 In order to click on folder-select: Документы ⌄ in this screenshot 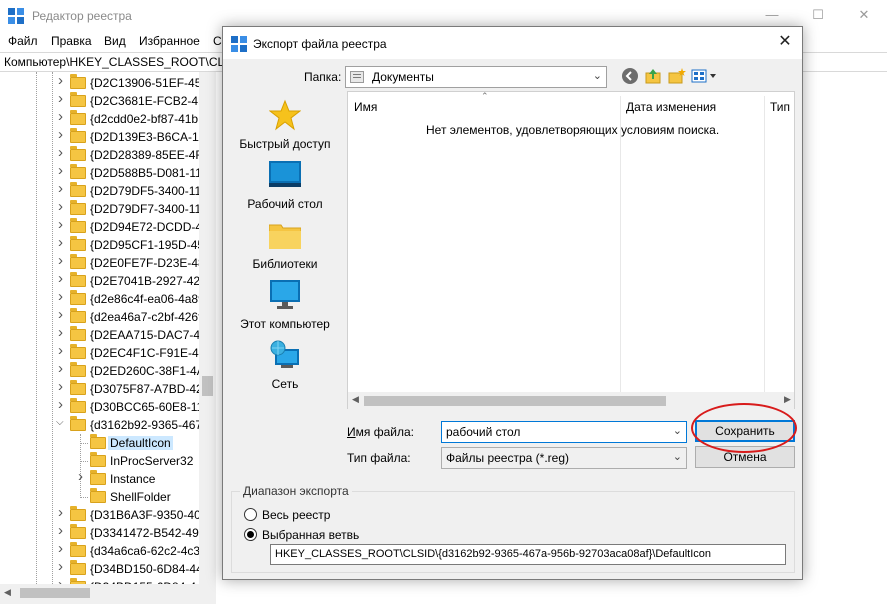, I will do `click(476, 77)`.